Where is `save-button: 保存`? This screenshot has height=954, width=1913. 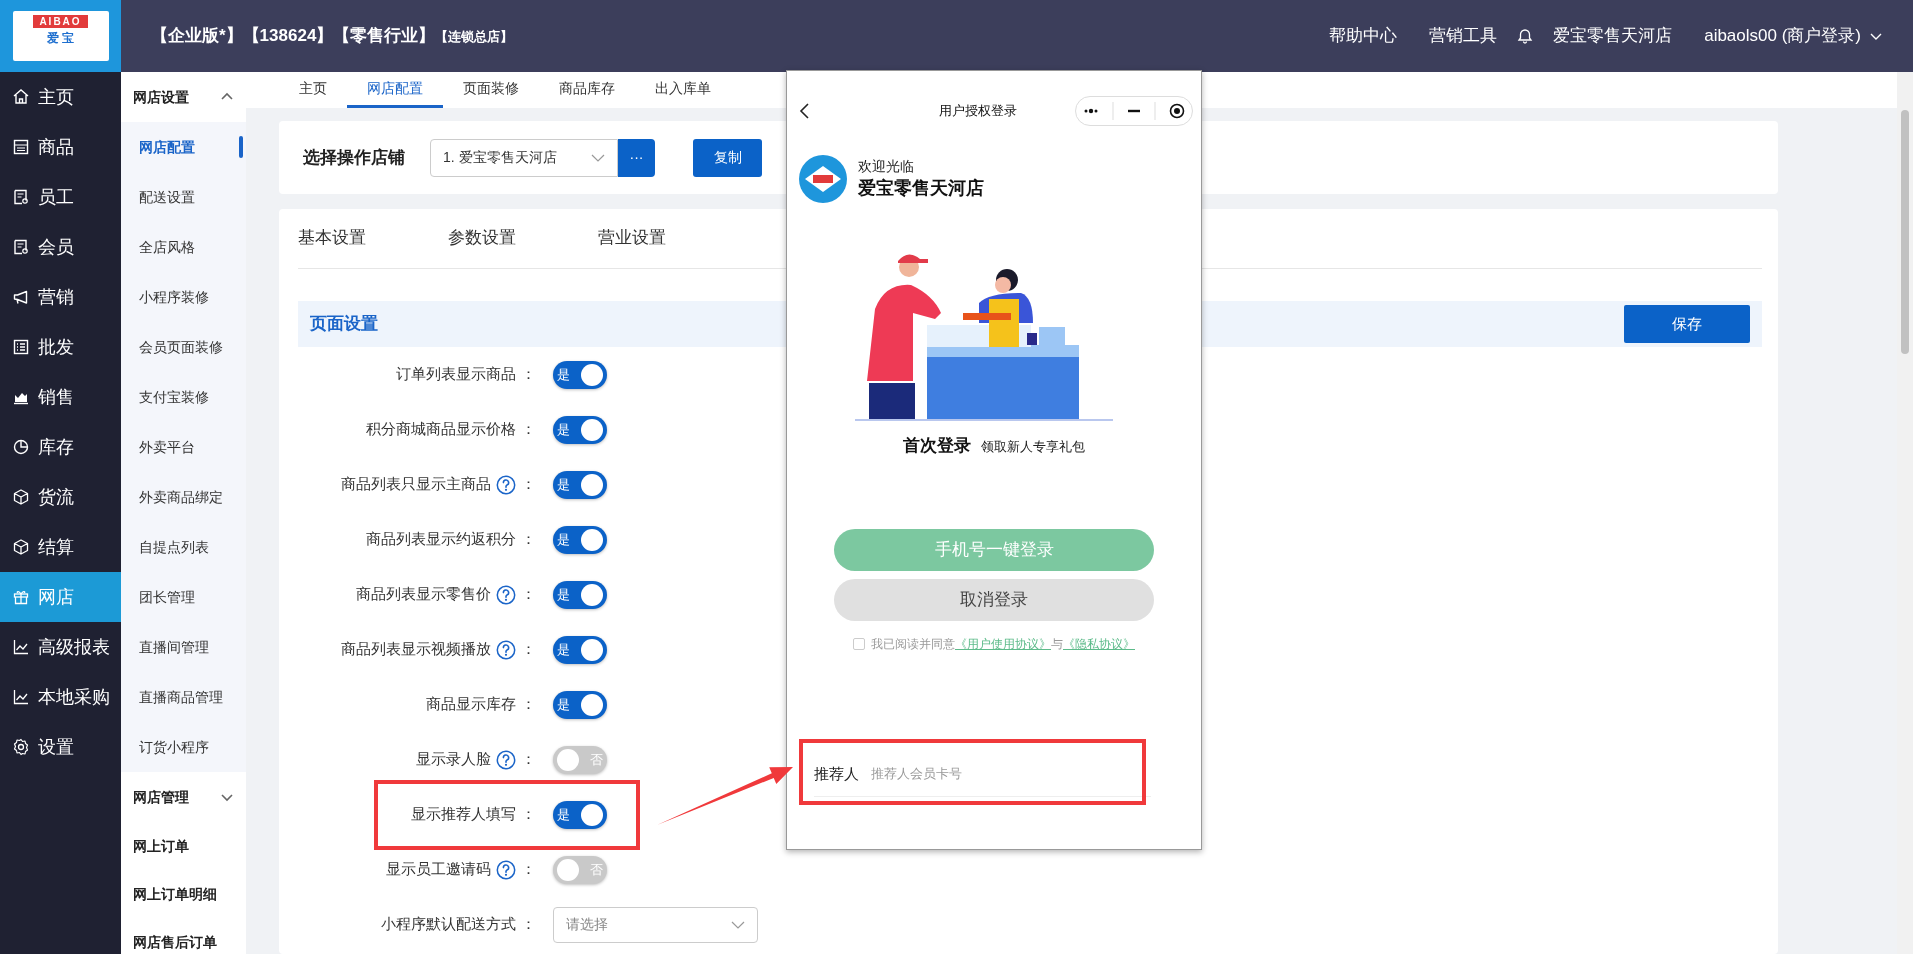
save-button: 保存 is located at coordinates (1687, 324).